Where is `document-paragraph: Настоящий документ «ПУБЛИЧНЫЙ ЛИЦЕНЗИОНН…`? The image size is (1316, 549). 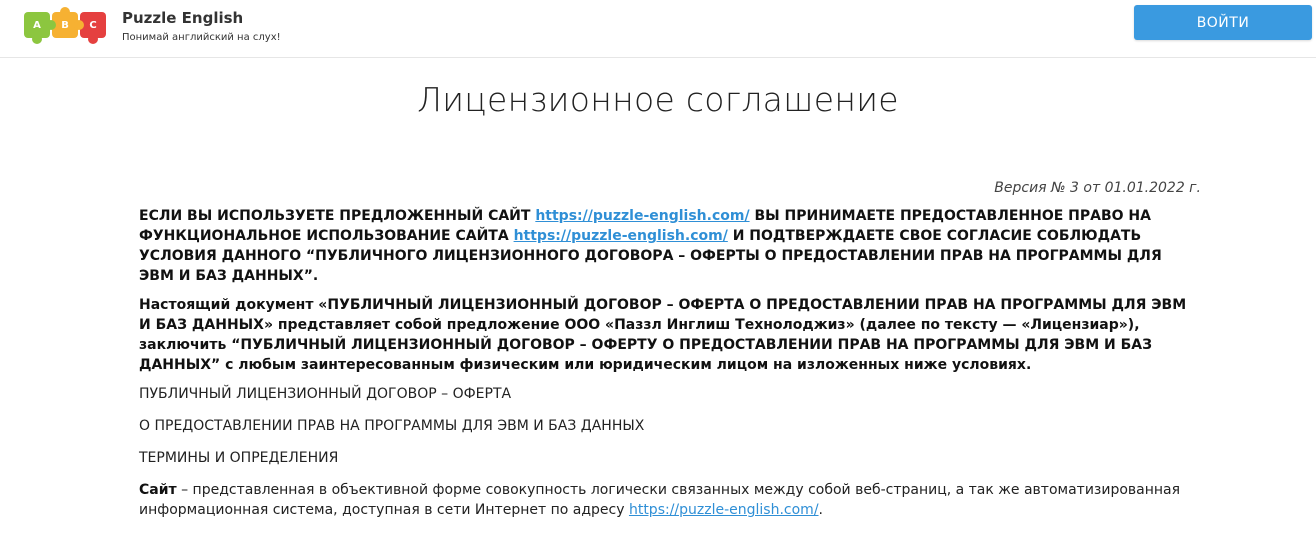
document-paragraph: Настоящий документ «ПУБЛИЧНЫЙ ЛИЦЕНЗИОНН… is located at coordinates (663, 335).